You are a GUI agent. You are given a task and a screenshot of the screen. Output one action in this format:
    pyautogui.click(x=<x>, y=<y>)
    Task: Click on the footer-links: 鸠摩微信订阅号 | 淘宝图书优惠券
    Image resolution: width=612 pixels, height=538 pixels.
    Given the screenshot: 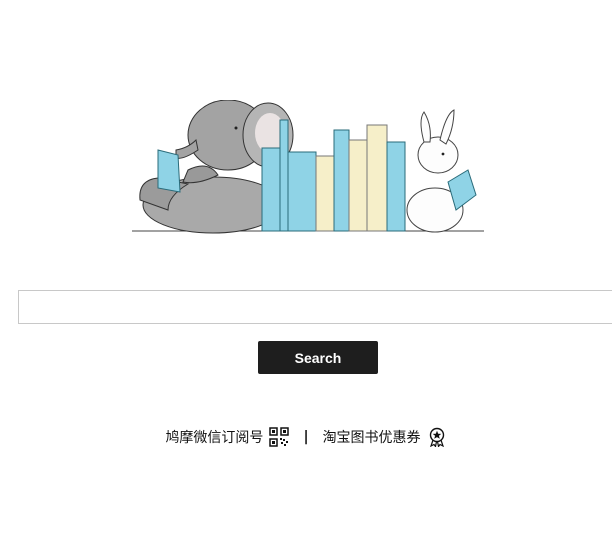 What is the action you would take?
    pyautogui.click(x=306, y=437)
    